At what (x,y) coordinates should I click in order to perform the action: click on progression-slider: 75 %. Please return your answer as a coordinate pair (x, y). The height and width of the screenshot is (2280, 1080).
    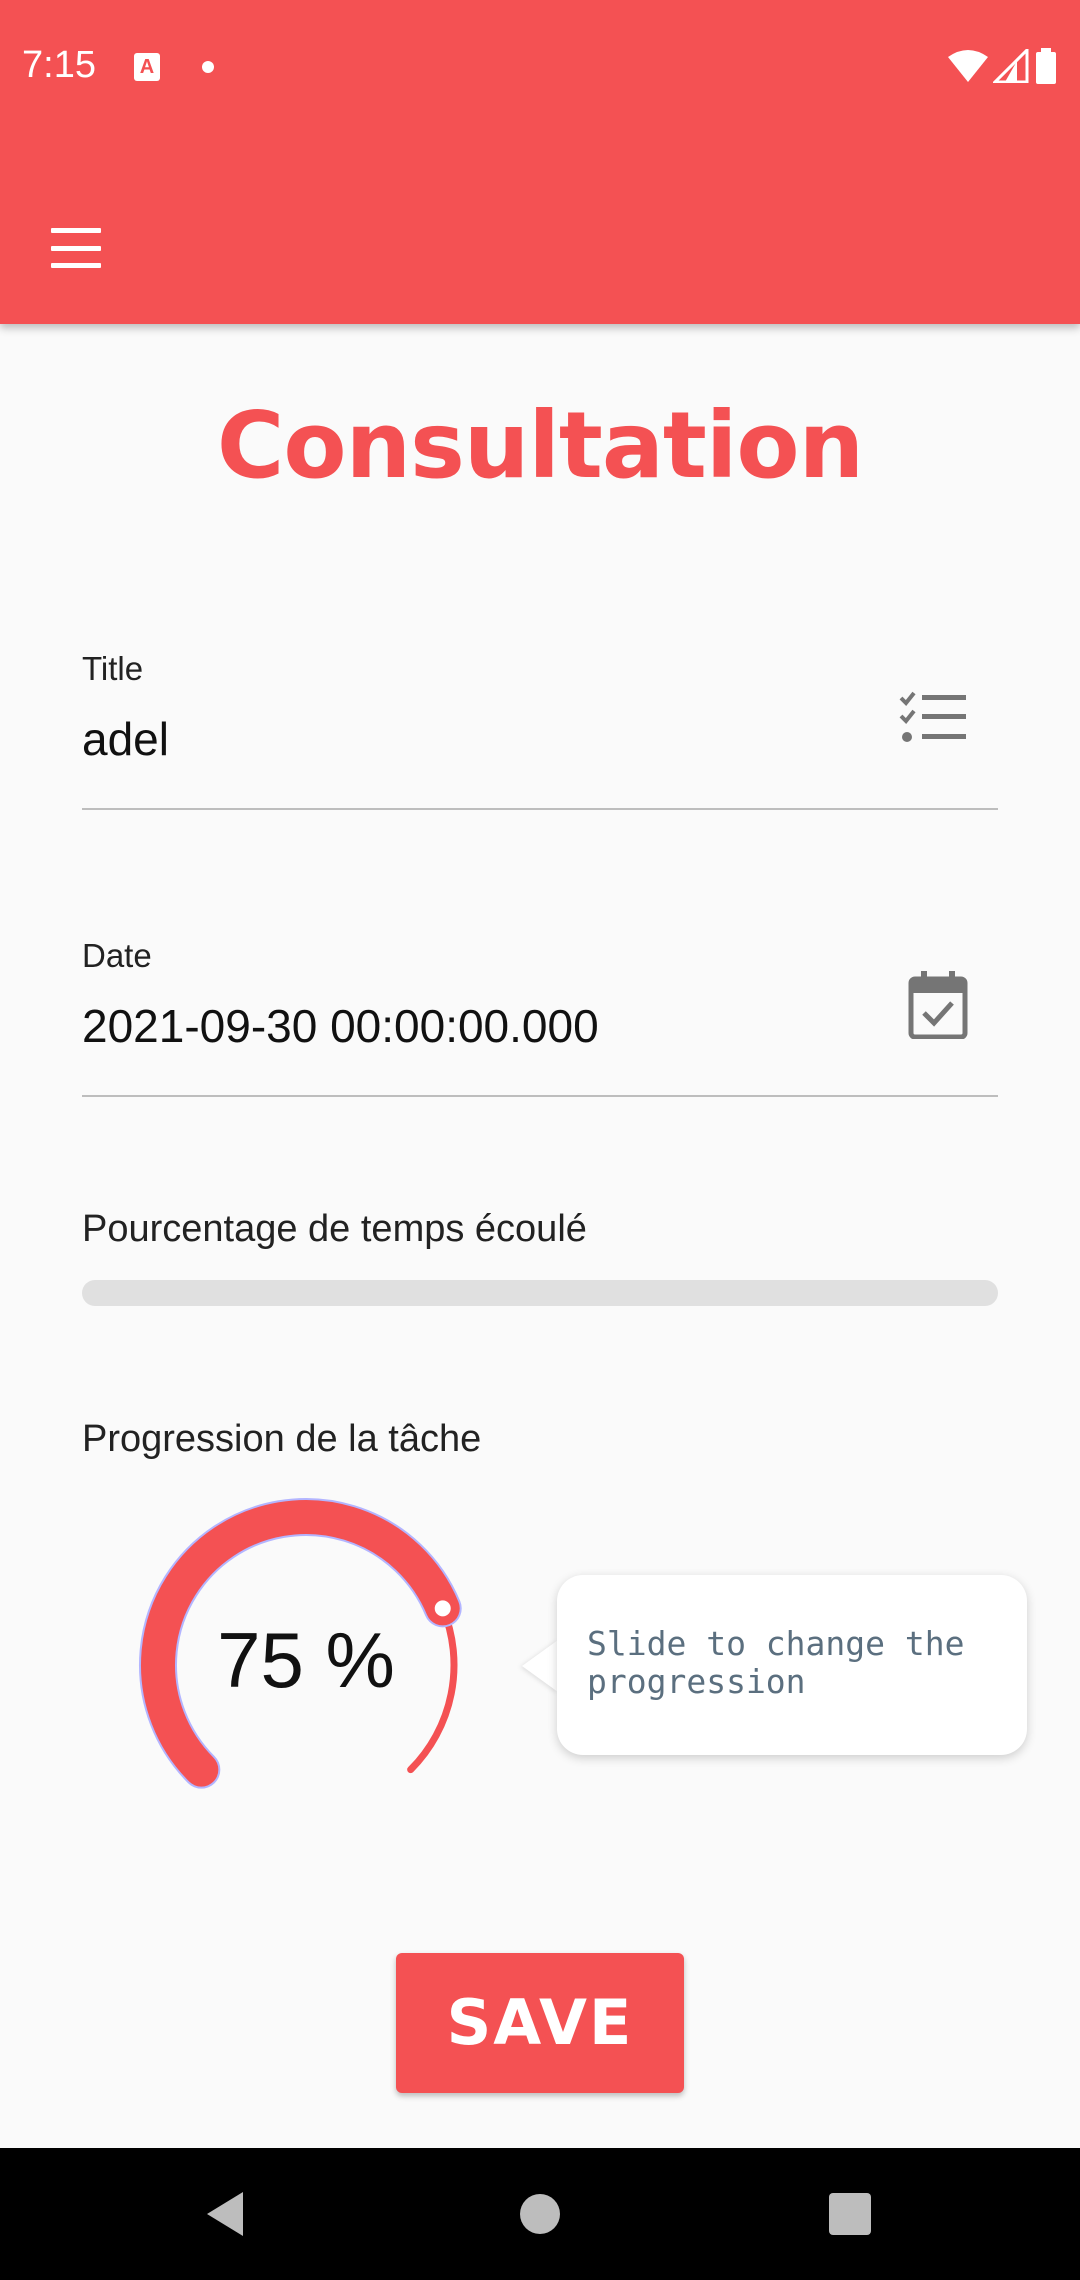
    Looking at the image, I should click on (306, 1630).